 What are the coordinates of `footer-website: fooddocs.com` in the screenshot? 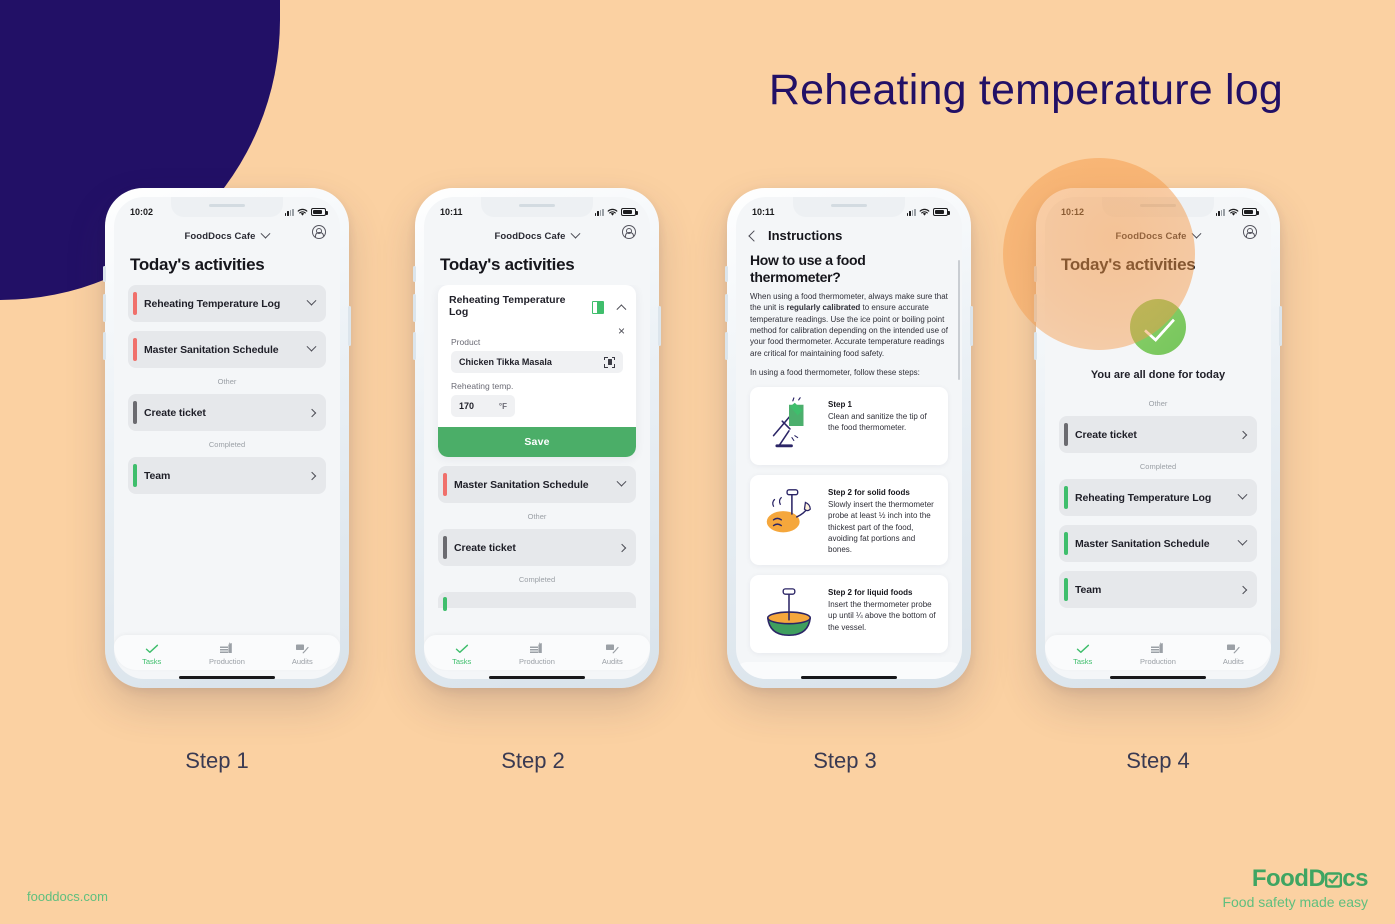 It's located at (67, 896).